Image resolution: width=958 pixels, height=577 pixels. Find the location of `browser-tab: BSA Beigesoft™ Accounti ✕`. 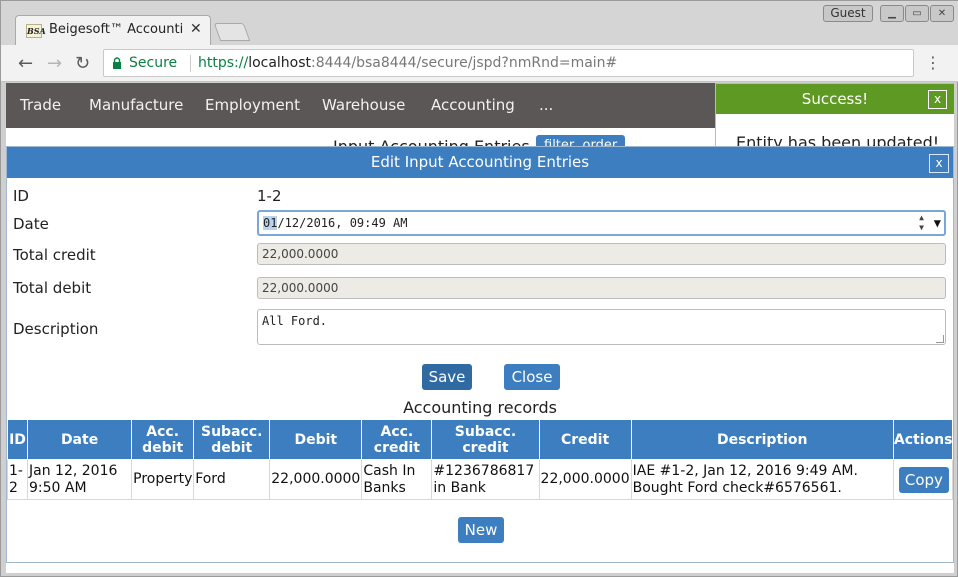

browser-tab: BSA Beigesoft™ Accounti ✕ is located at coordinates (113, 30).